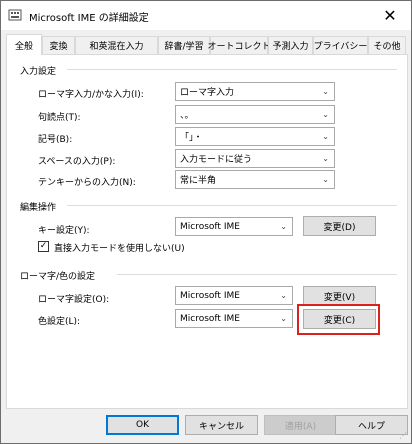  I want to click on select-color-settings: Microsoft IME ⌄, so click(234, 318).